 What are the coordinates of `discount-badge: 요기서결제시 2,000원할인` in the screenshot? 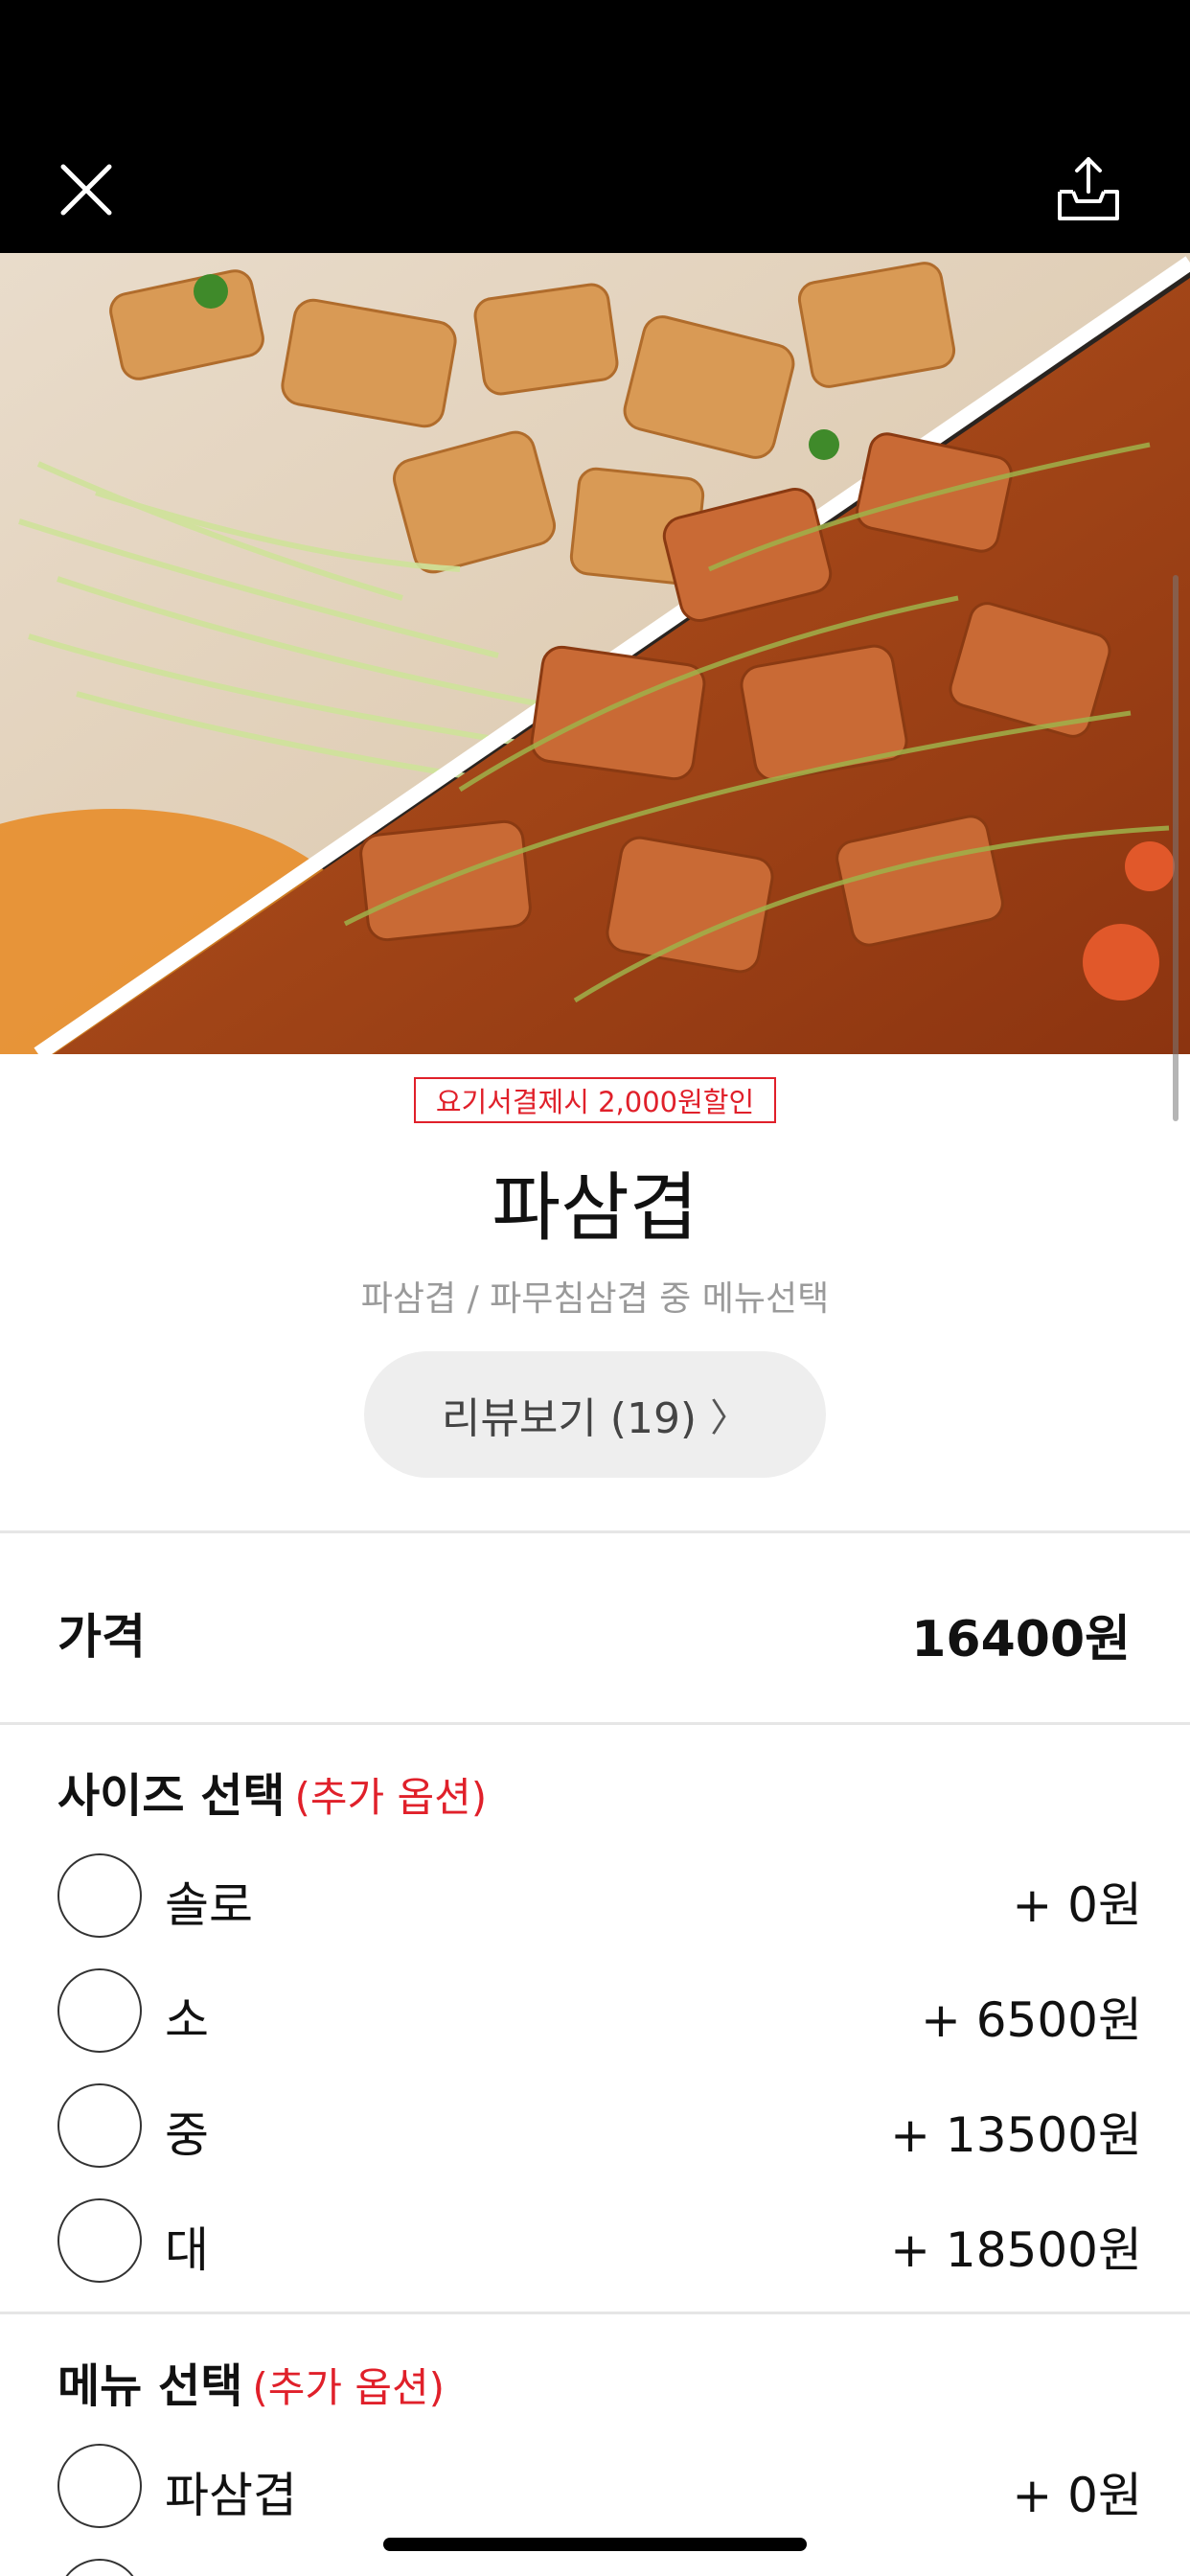 It's located at (595, 1100).